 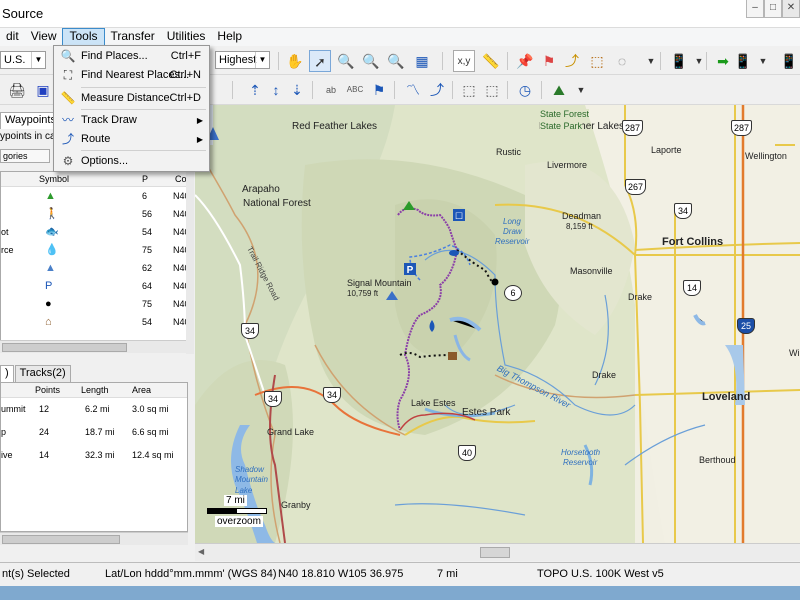 What do you see at coordinates (95, 268) in the screenshot?
I see `table-row: ▲ 62 N40` at bounding box center [95, 268].